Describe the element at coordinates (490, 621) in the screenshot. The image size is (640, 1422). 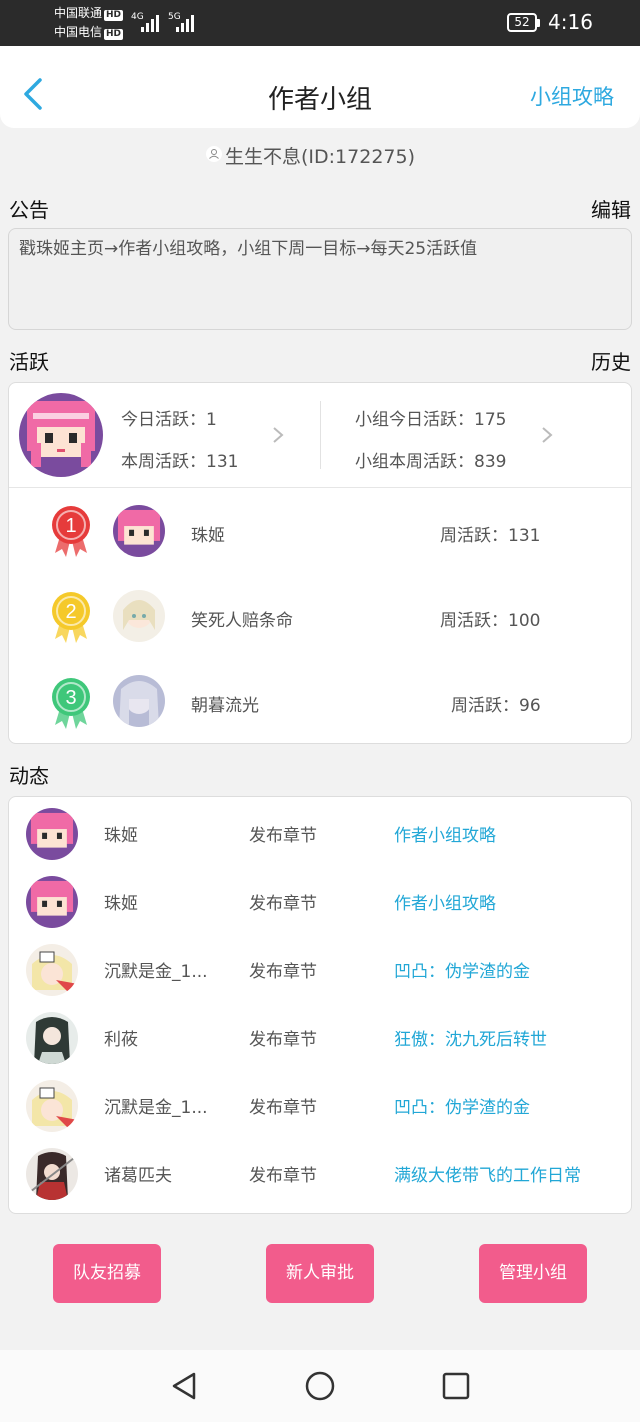
I see `rank-2-weekly: 周活跃：100` at that location.